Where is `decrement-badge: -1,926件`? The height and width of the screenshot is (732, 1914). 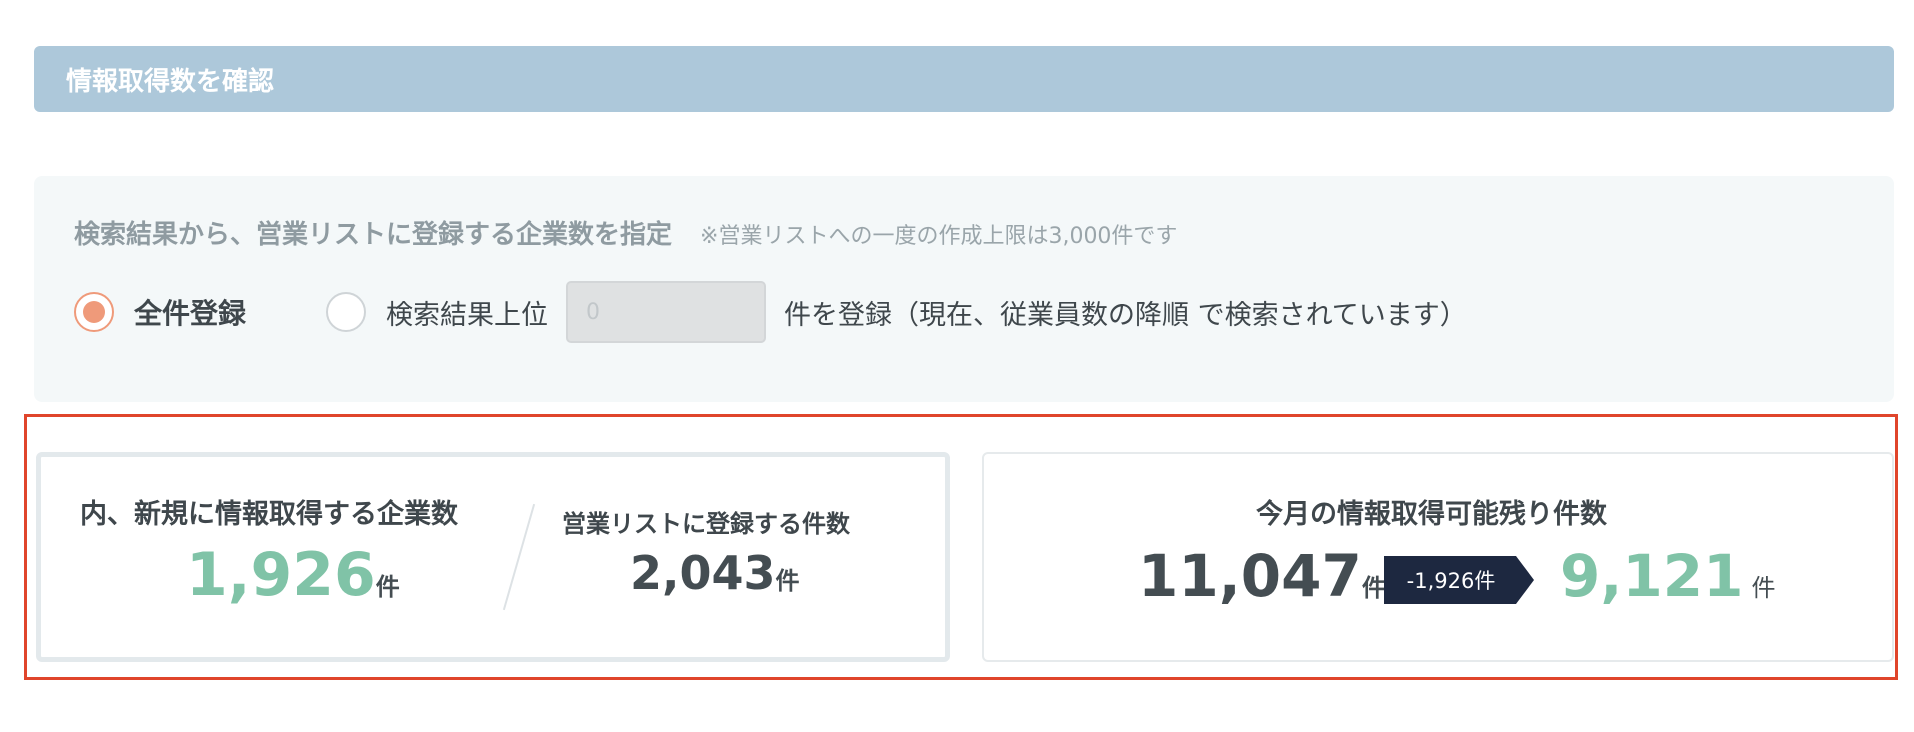 decrement-badge: -1,926件 is located at coordinates (1459, 580).